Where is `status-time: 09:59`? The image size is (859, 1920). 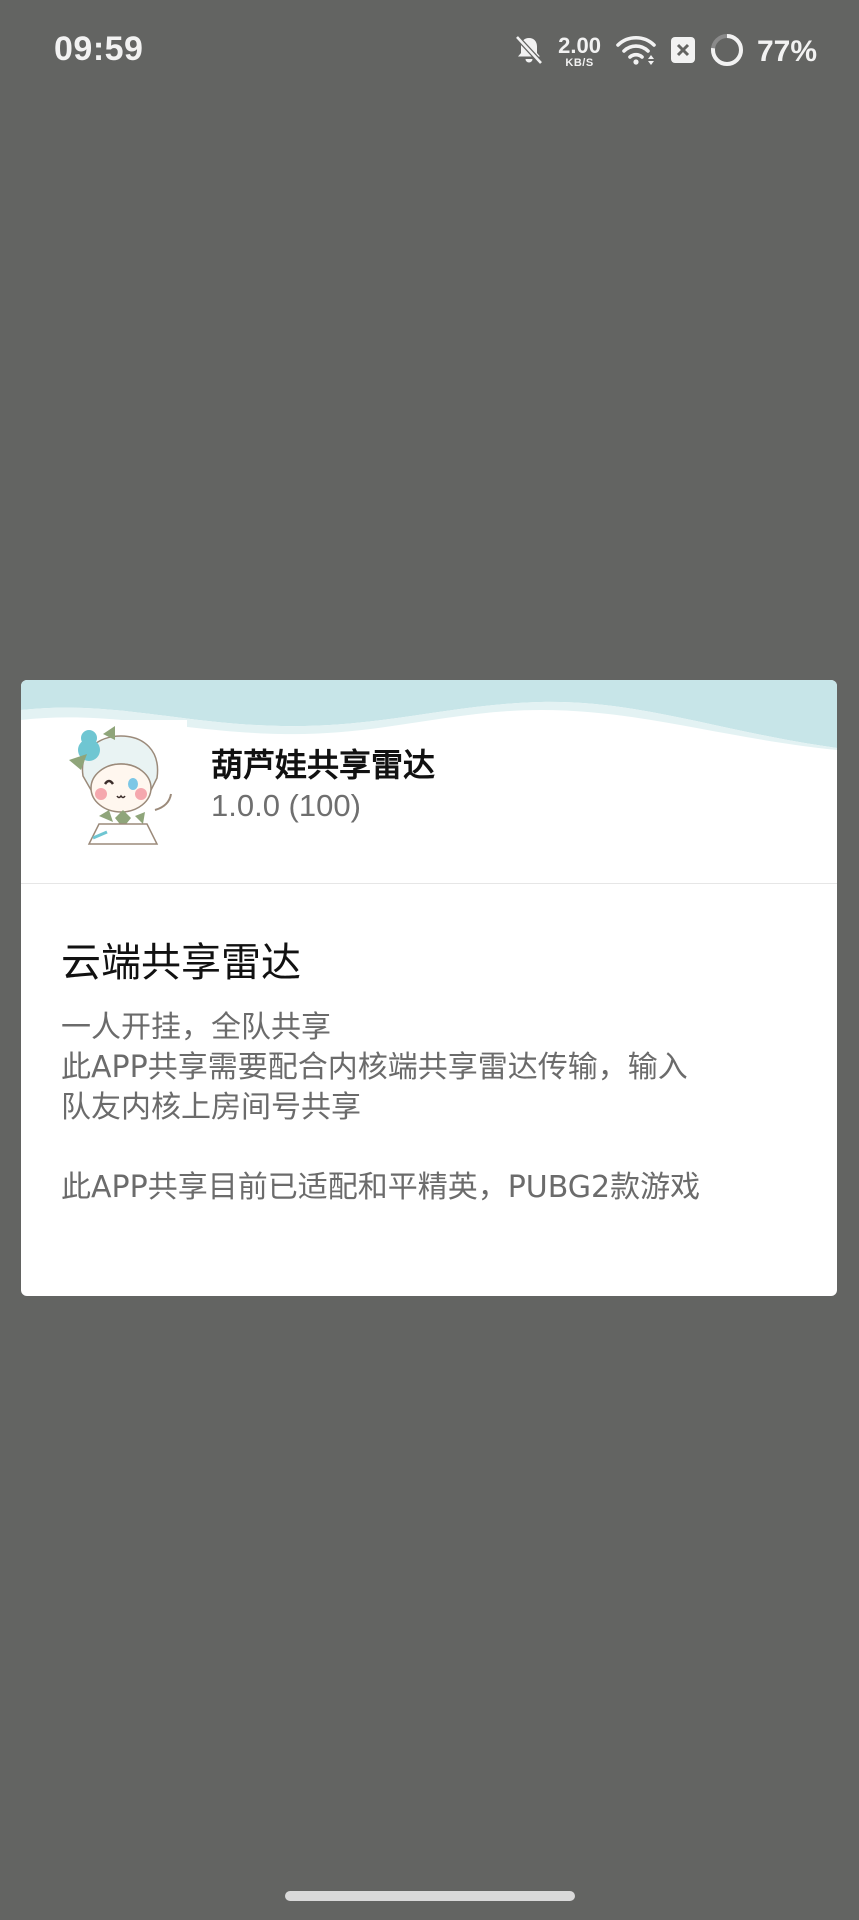
status-time: 09:59 is located at coordinates (99, 49).